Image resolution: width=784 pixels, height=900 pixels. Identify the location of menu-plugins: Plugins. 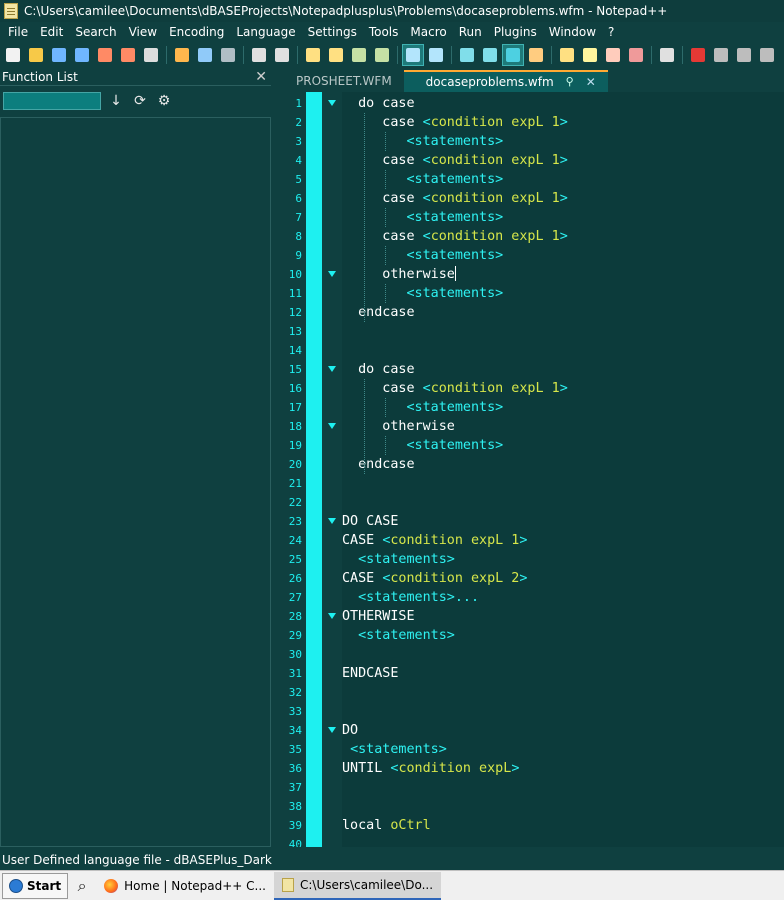
(515, 32).